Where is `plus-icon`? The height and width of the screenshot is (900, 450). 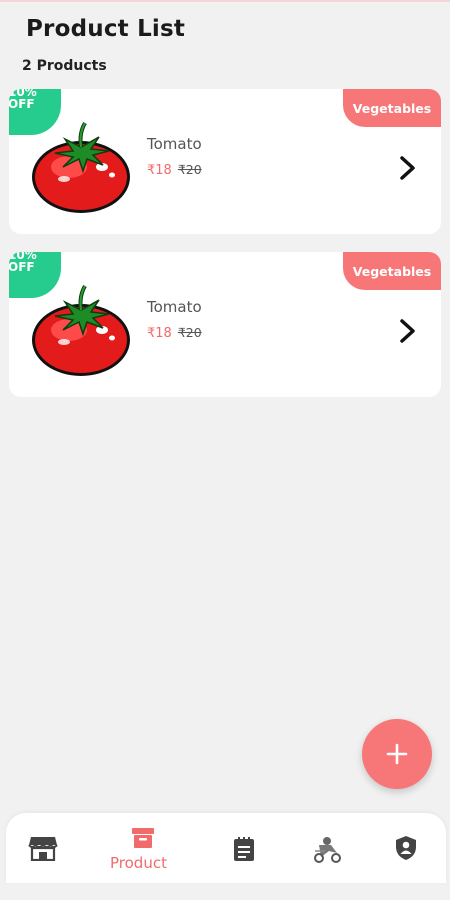 plus-icon is located at coordinates (397, 754).